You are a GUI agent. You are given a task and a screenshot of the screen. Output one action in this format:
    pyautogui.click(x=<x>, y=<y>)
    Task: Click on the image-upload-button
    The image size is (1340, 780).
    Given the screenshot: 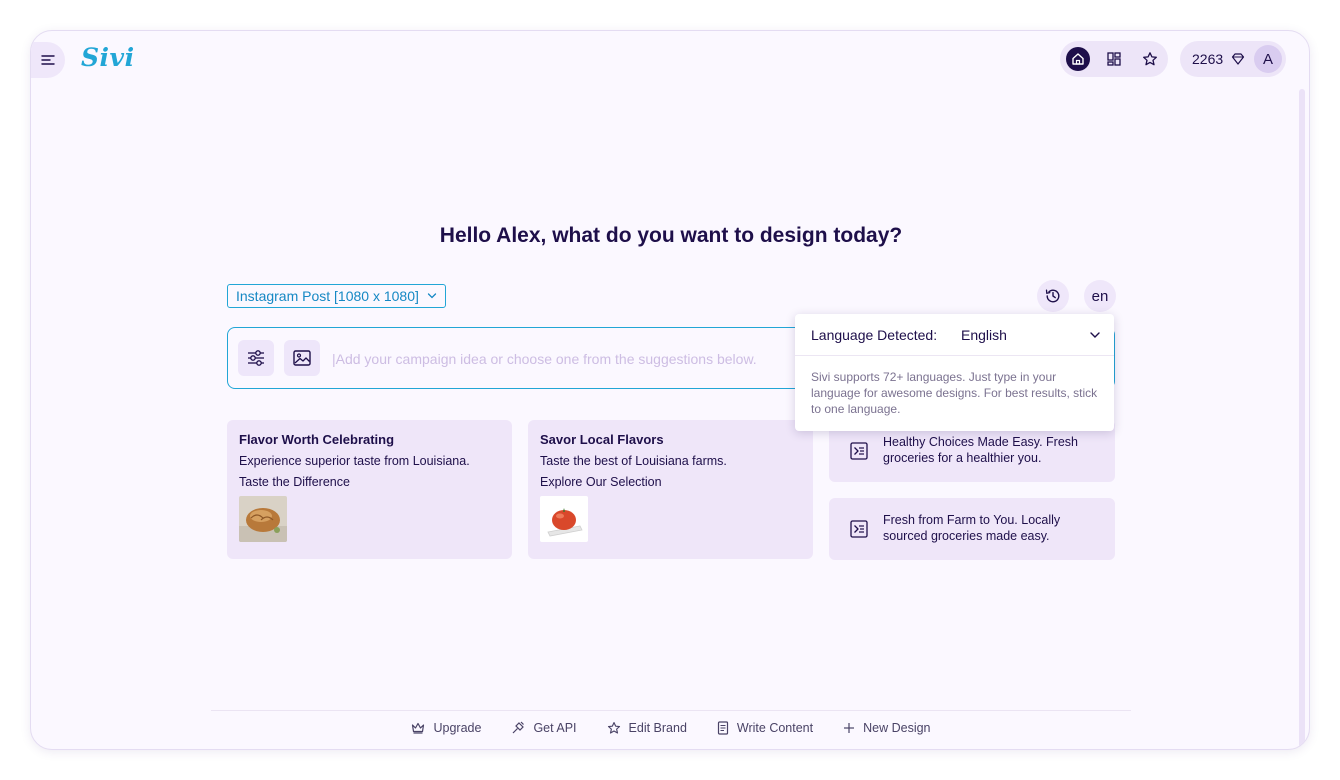 What is the action you would take?
    pyautogui.click(x=302, y=358)
    